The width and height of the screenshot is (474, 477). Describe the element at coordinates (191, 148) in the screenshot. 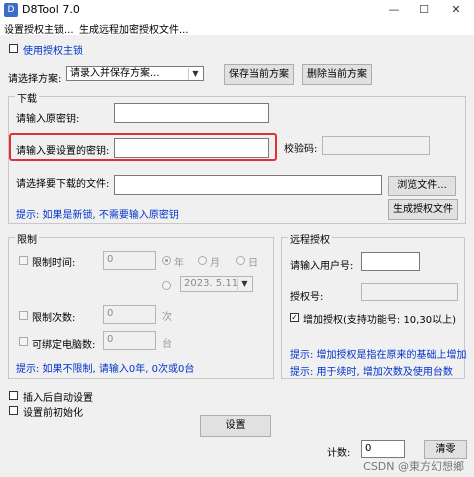

I see `new-key-input` at that location.